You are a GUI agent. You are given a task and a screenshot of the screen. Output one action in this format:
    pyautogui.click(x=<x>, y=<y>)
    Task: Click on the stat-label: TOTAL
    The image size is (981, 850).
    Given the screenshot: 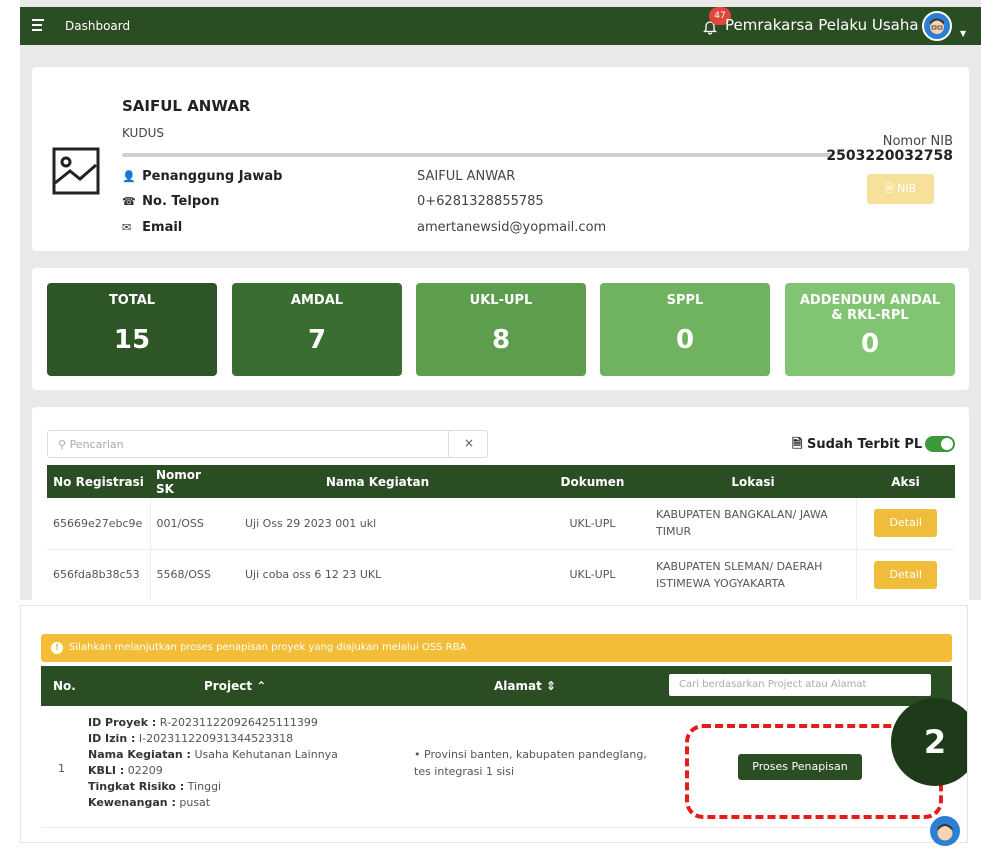 What is the action you would take?
    pyautogui.click(x=132, y=300)
    